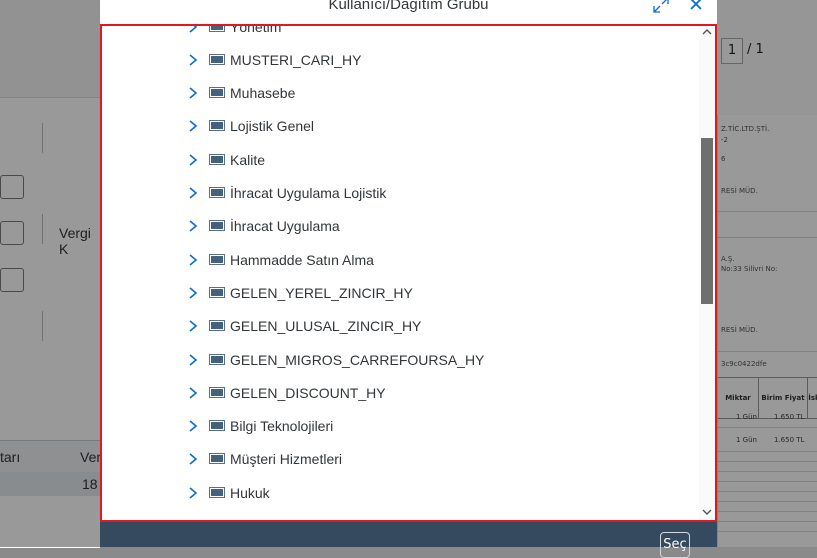 The width and height of the screenshot is (817, 558). Describe the element at coordinates (256, 29) in the screenshot. I see `tree-item-label: Yönetim` at that location.